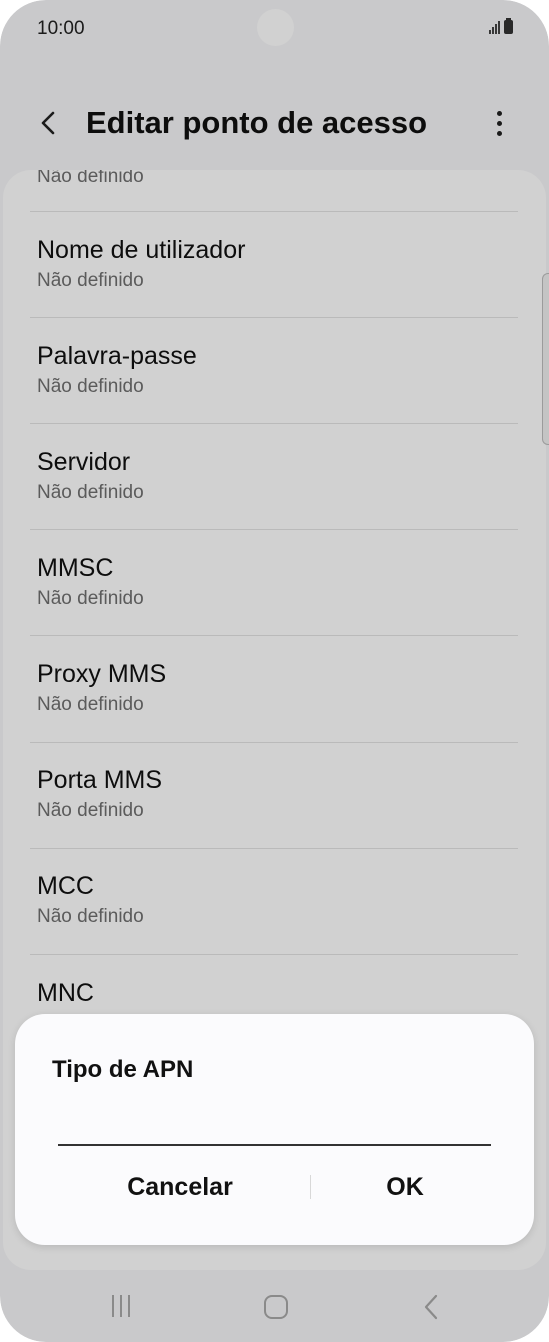  What do you see at coordinates (310, 1187) in the screenshot?
I see `button-divider` at bounding box center [310, 1187].